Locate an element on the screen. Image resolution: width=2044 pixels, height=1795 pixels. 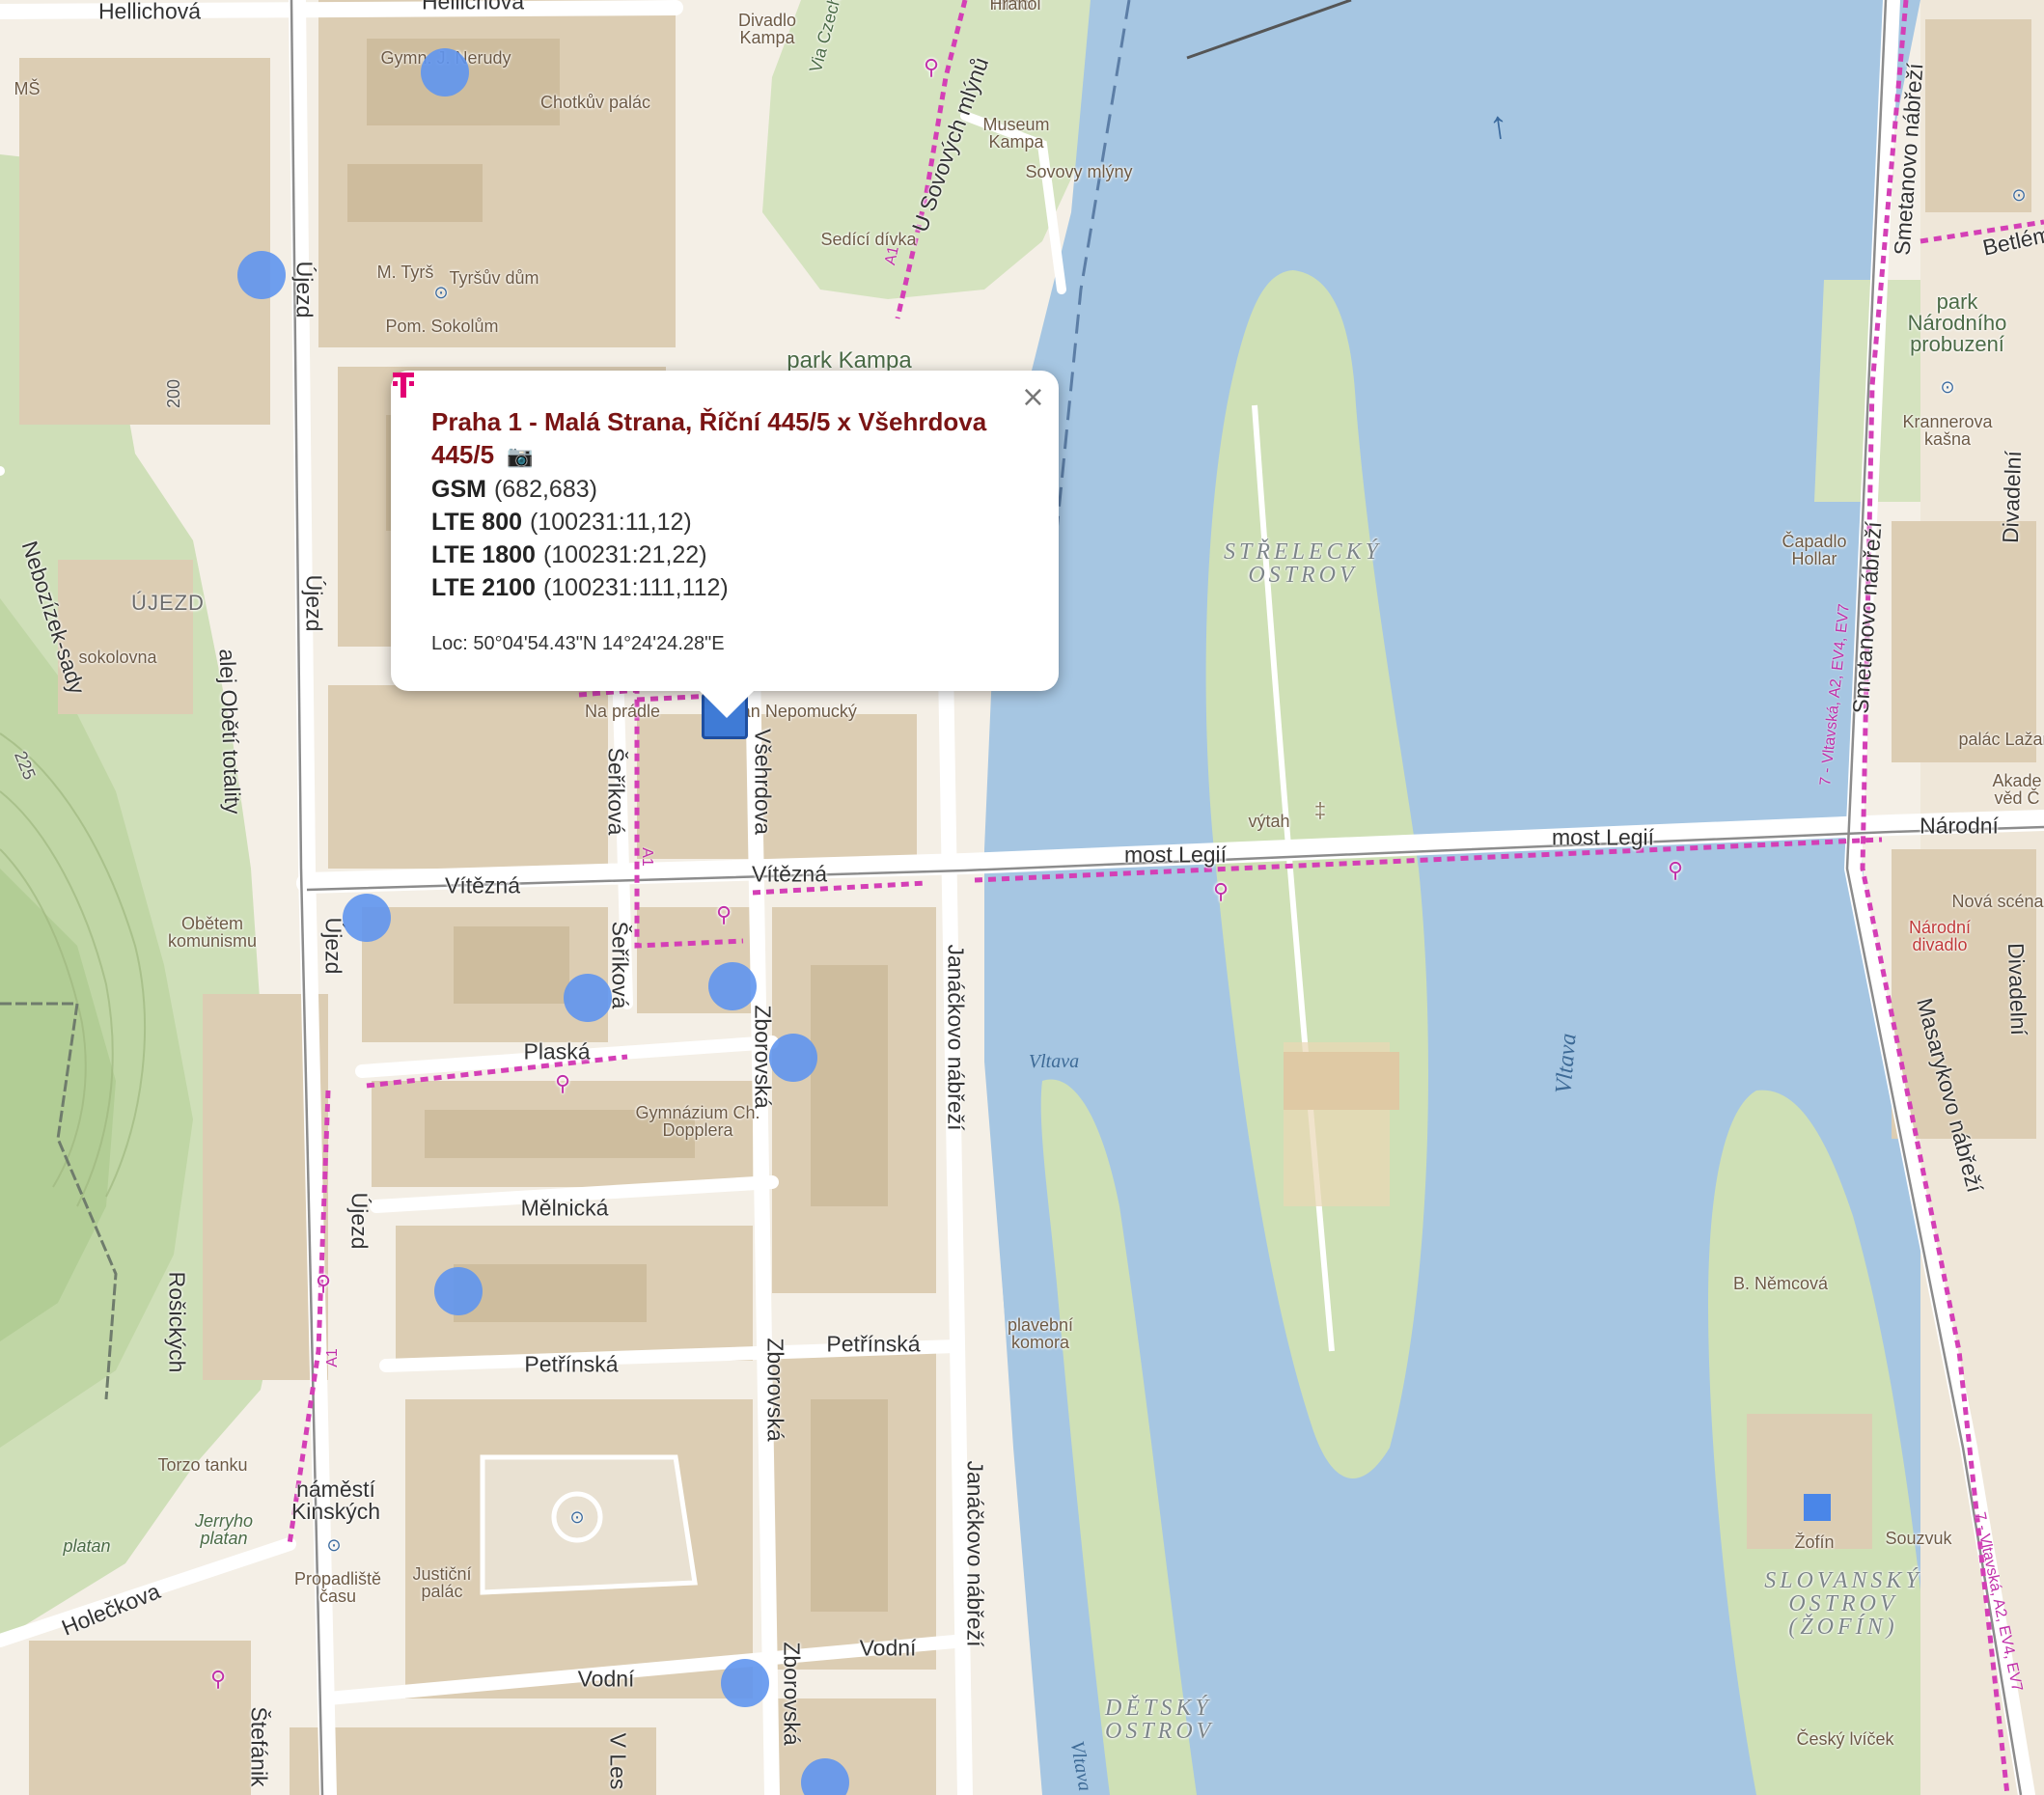
band-row: LTE 2100 (100231:111,112) is located at coordinates (706, 488).